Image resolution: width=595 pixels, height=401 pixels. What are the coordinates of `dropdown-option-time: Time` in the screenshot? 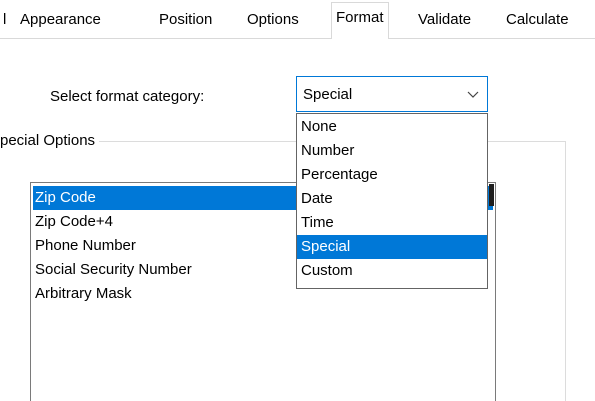 It's located at (392, 223).